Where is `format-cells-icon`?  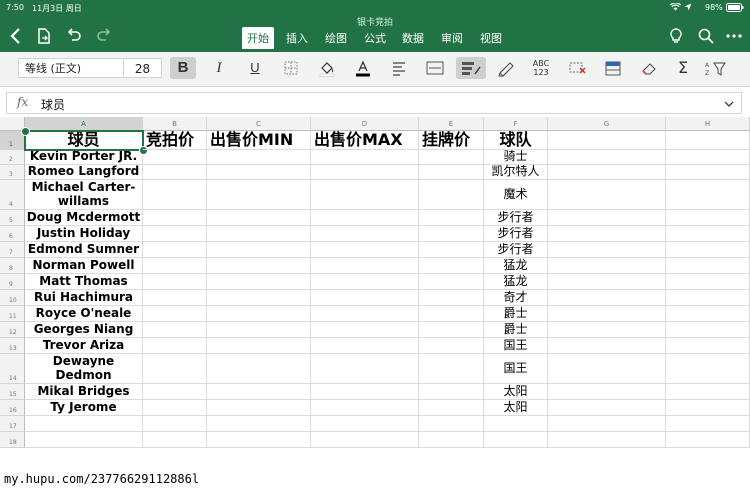
format-cells-icon is located at coordinates (613, 68).